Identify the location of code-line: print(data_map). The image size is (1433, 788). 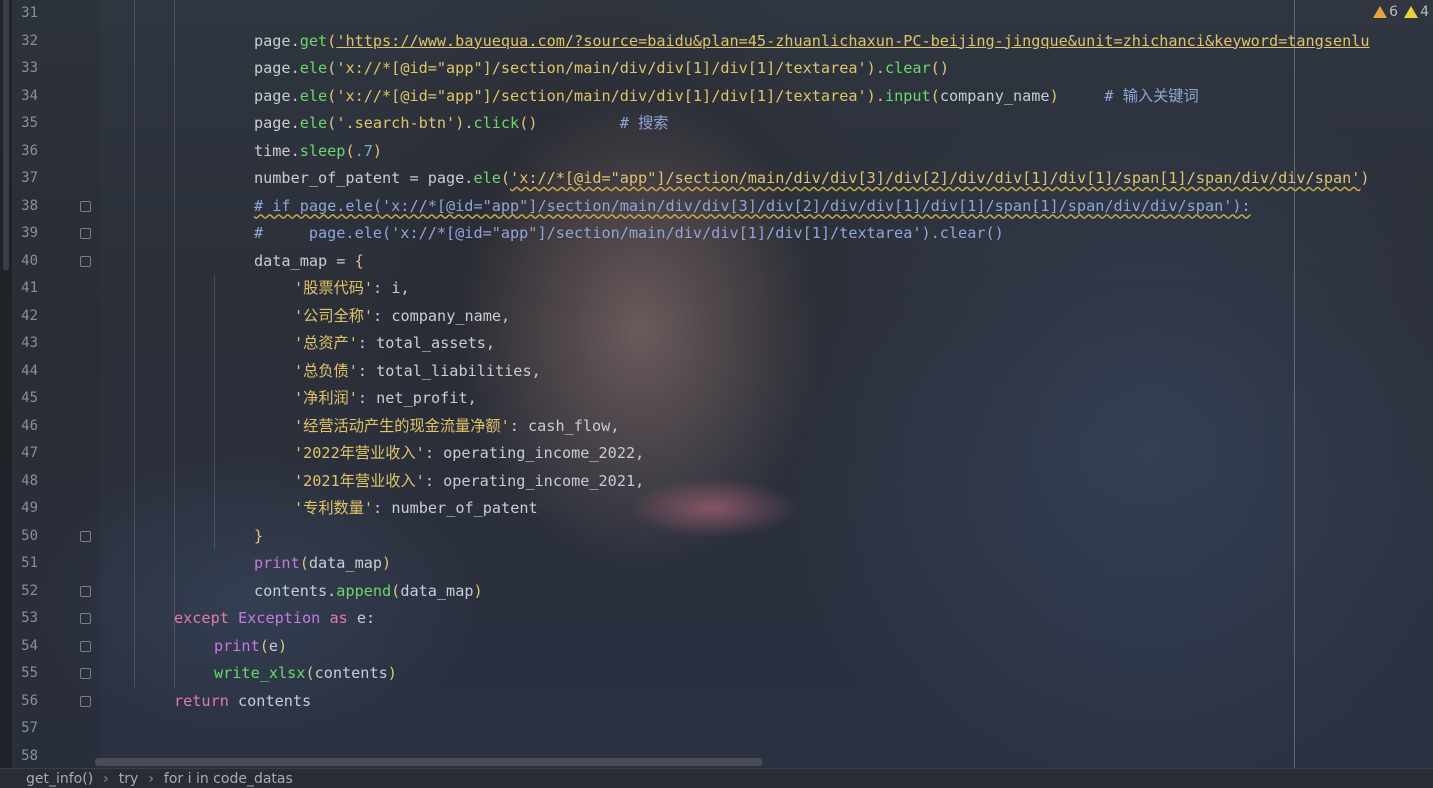
(322, 564).